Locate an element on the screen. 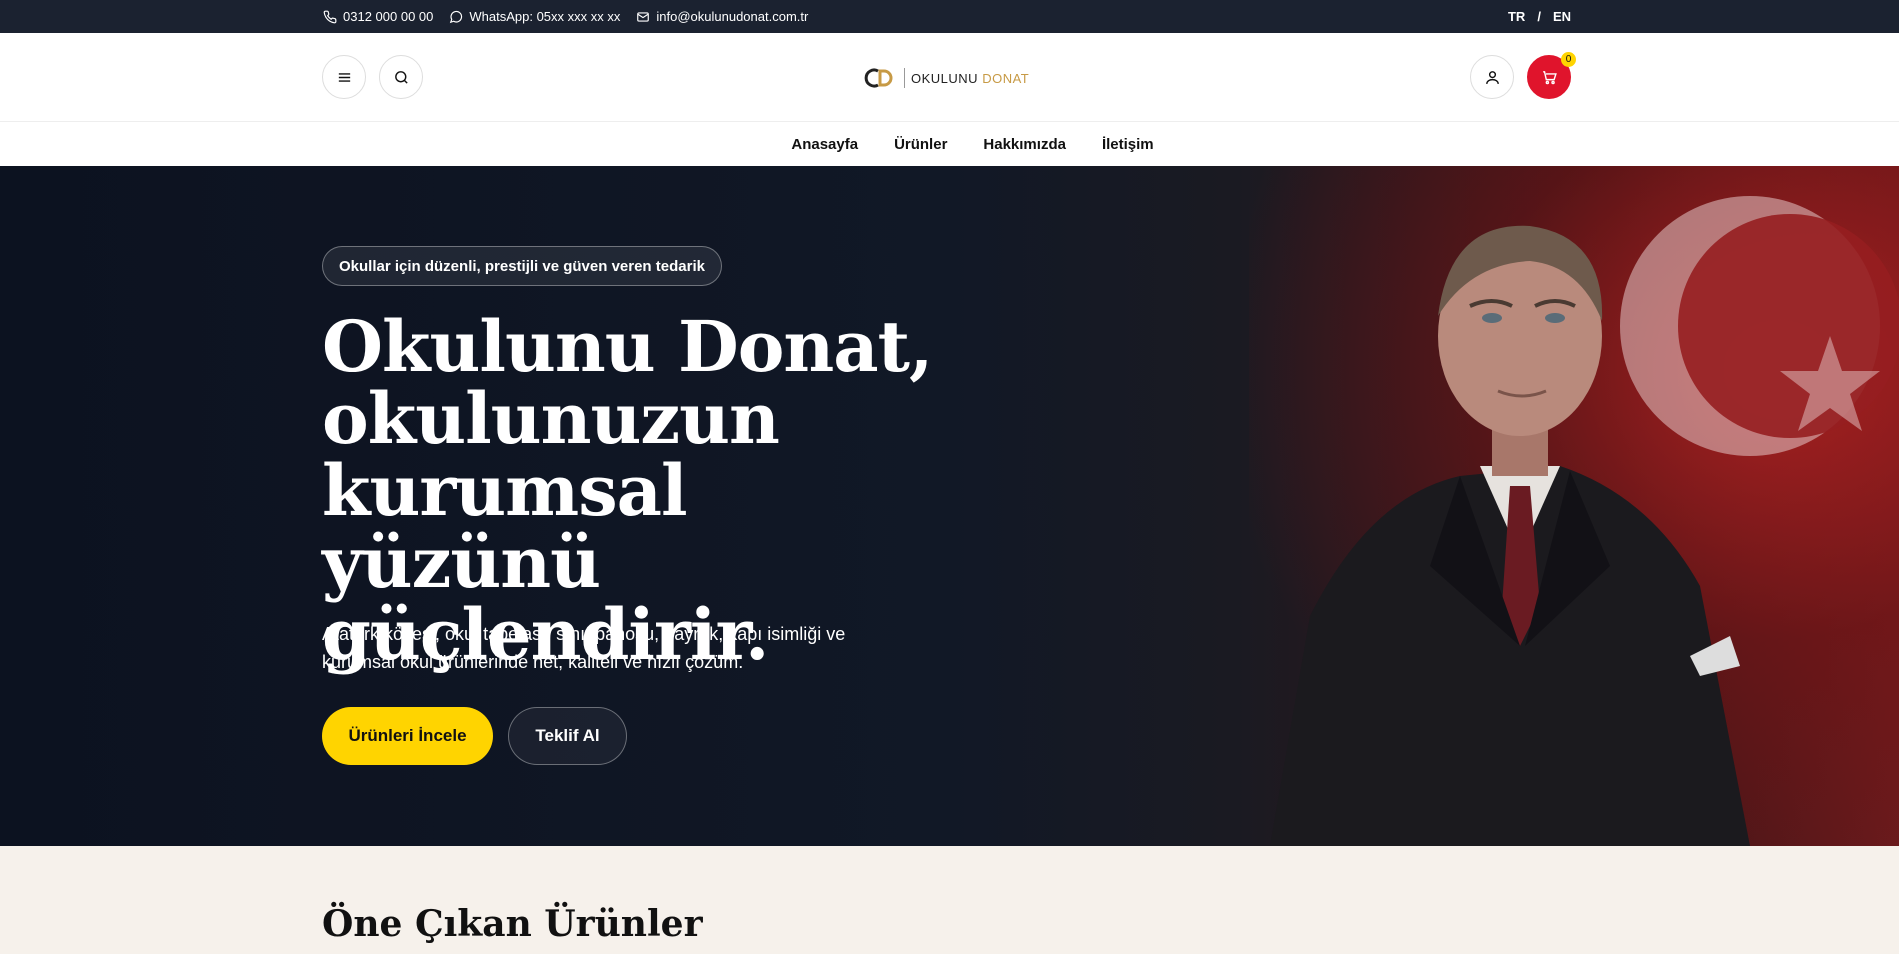 This screenshot has height=954, width=1899. logo-word-2: DONAT is located at coordinates (1006, 78).